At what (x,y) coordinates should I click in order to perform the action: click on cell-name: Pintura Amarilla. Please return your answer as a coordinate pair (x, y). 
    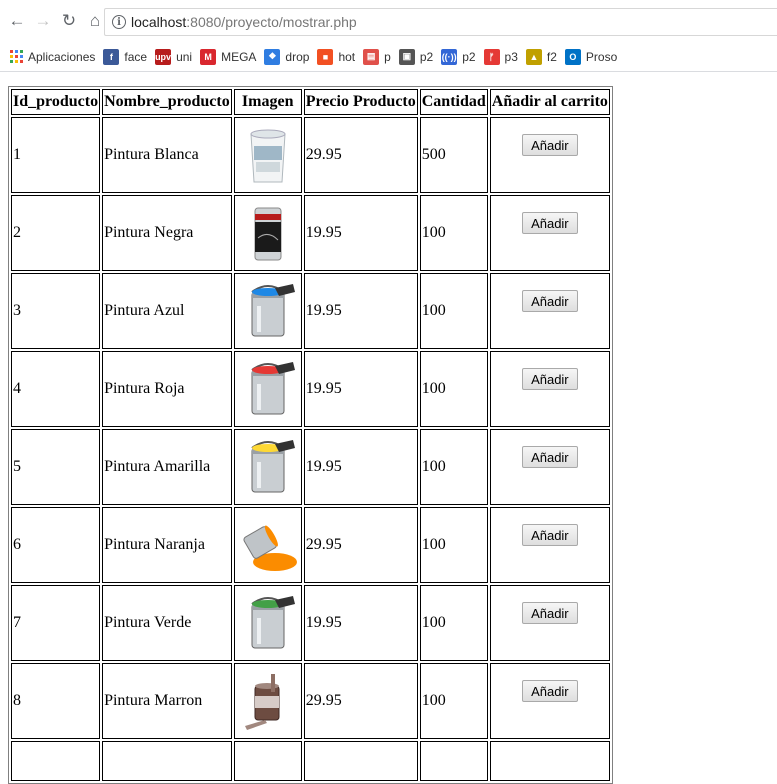
    Looking at the image, I should click on (167, 467).